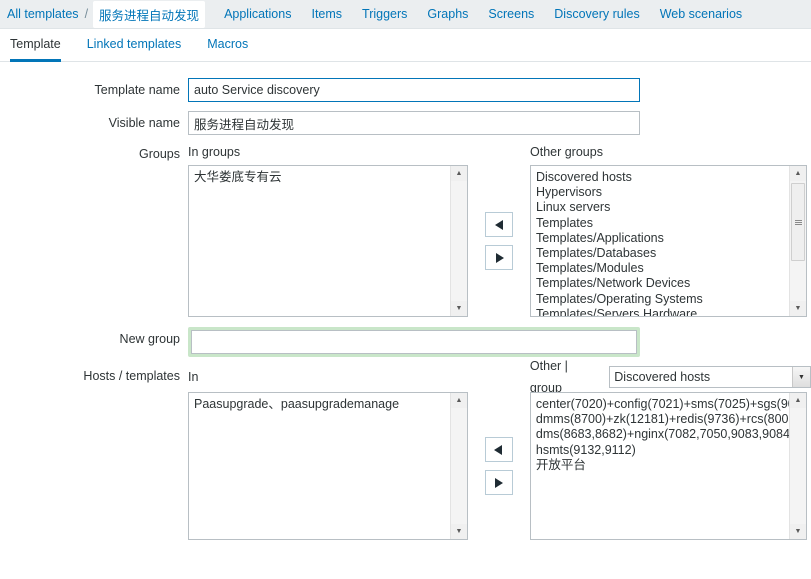  I want to click on in-hosts-header: In, so click(328, 377).